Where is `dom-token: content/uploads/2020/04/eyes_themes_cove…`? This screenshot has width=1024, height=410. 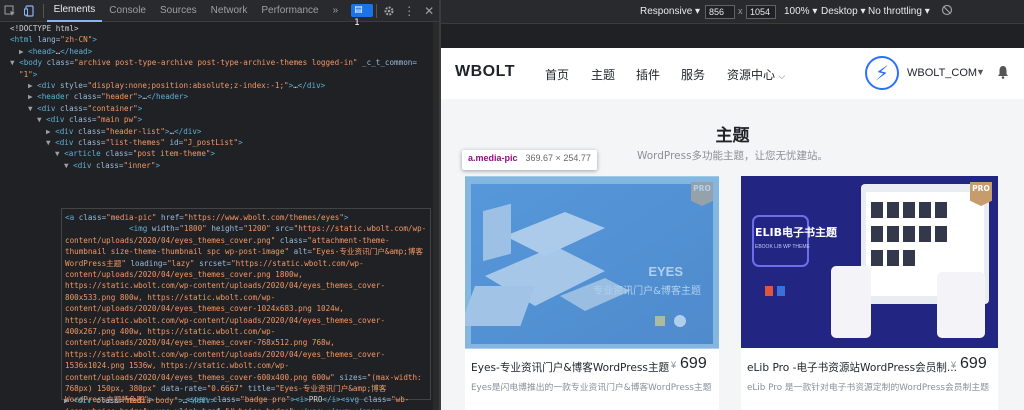
dom-token: content/uploads/2020/04/eyes_themes_cove… is located at coordinates (200, 343).